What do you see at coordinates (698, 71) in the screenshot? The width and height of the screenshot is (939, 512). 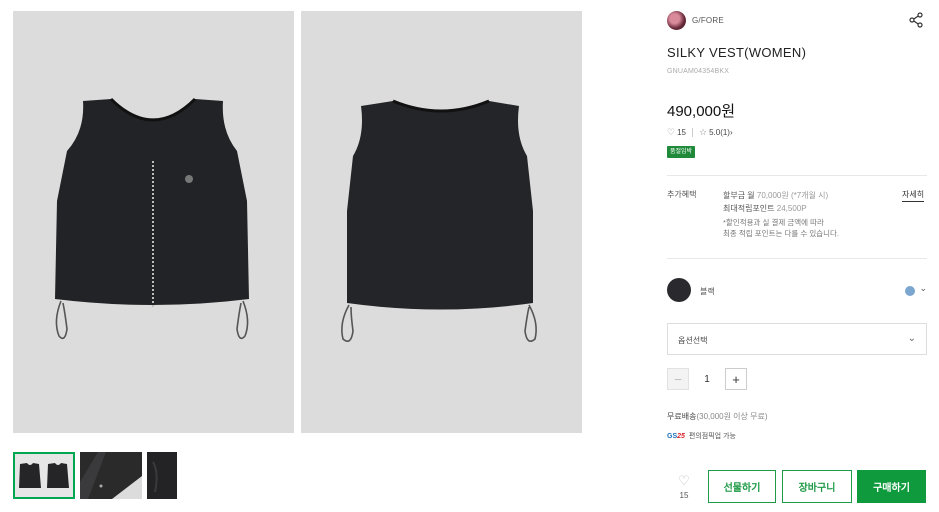 I see `product-sku: GNUAM04354BKX` at bounding box center [698, 71].